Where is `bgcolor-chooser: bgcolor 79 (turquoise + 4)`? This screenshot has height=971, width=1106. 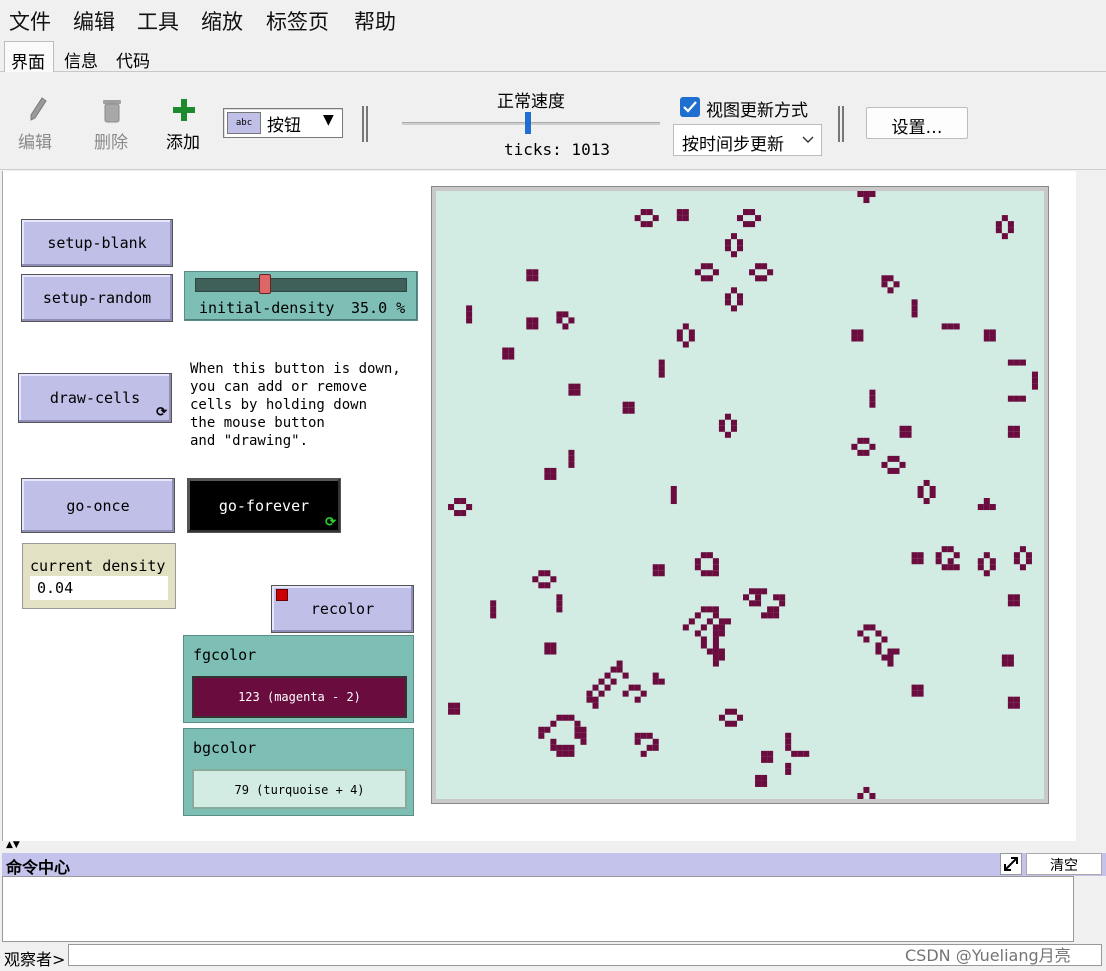
bgcolor-chooser: bgcolor 79 (turquoise + 4) is located at coordinates (298, 772).